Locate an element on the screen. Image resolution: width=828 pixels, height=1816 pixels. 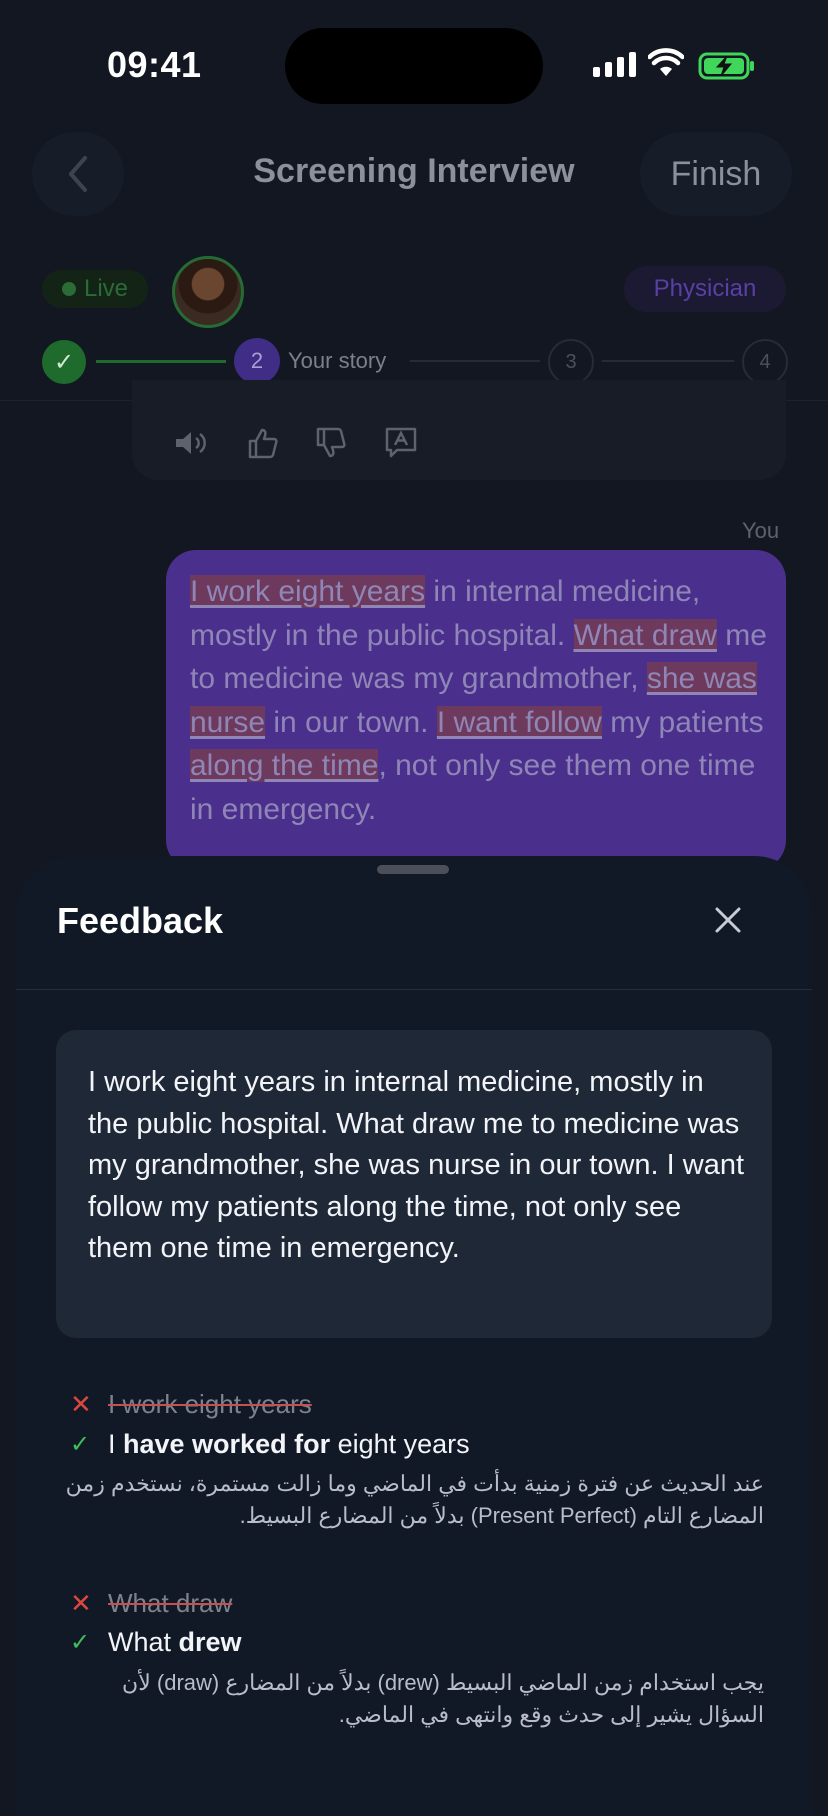
sheet-grabber is located at coordinates (413, 869).